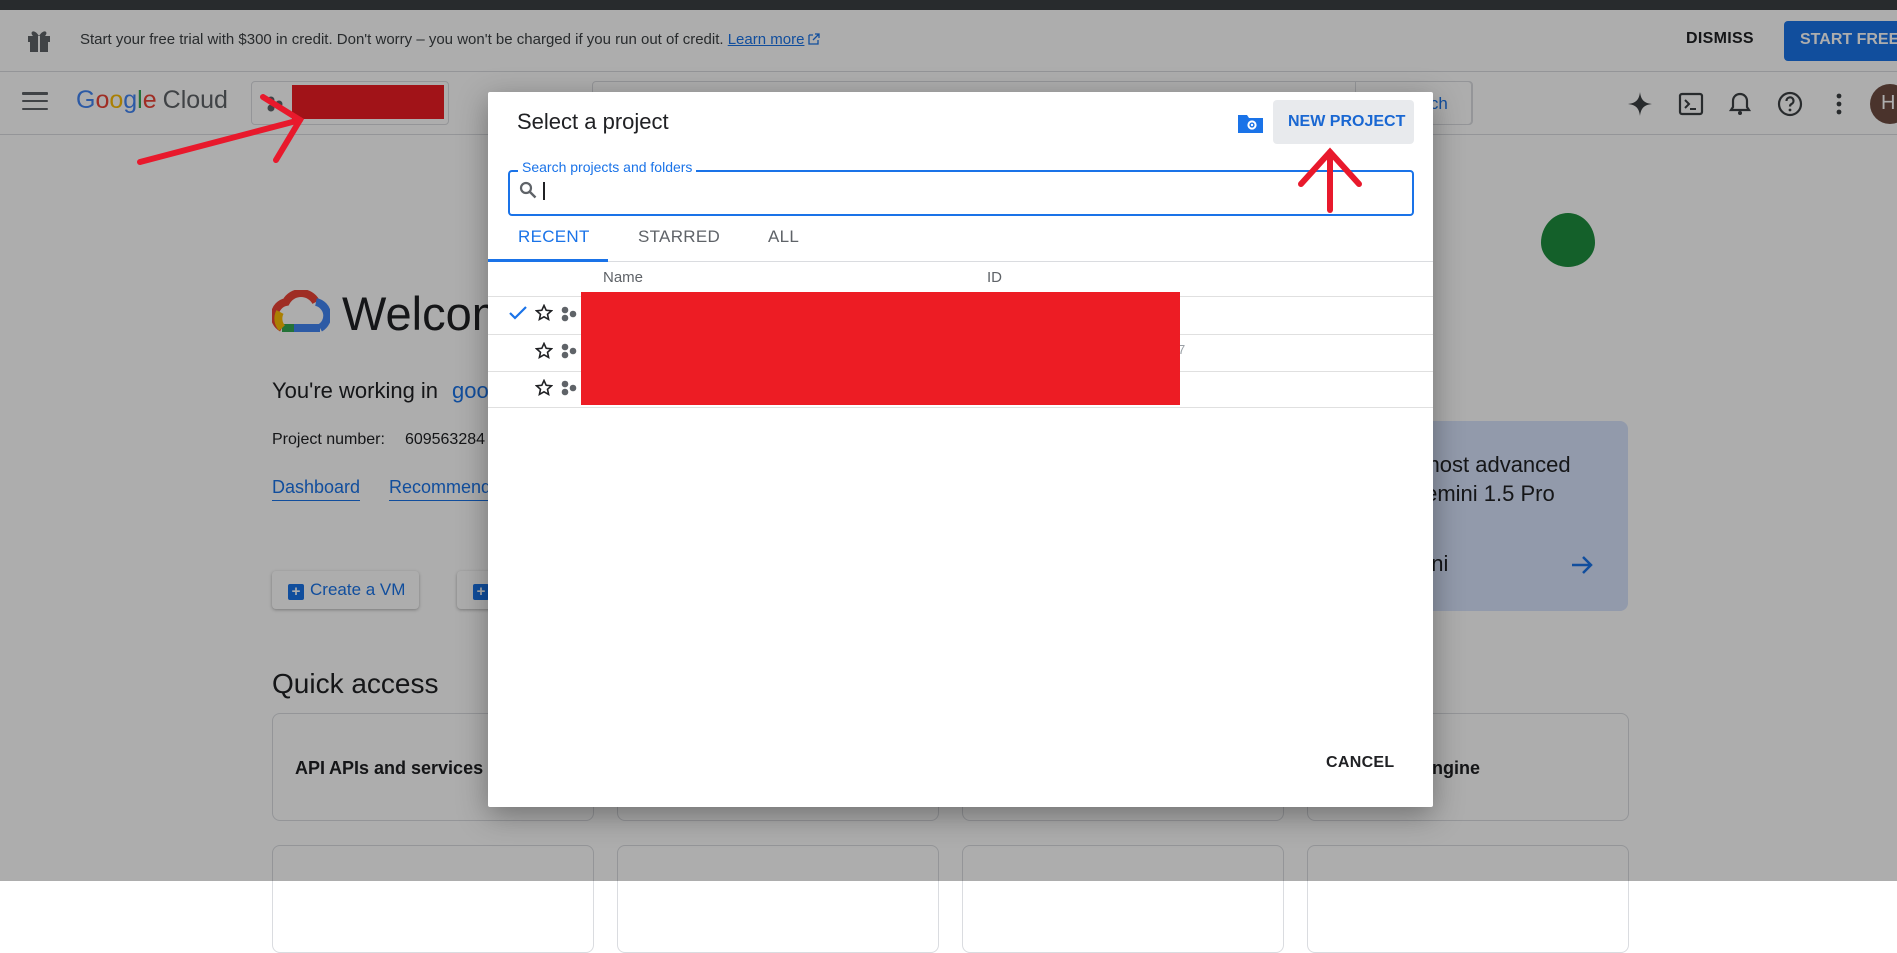 The height and width of the screenshot is (953, 1897). Describe the element at coordinates (749, 153) in the screenshot. I see `annotation-arrows` at that location.